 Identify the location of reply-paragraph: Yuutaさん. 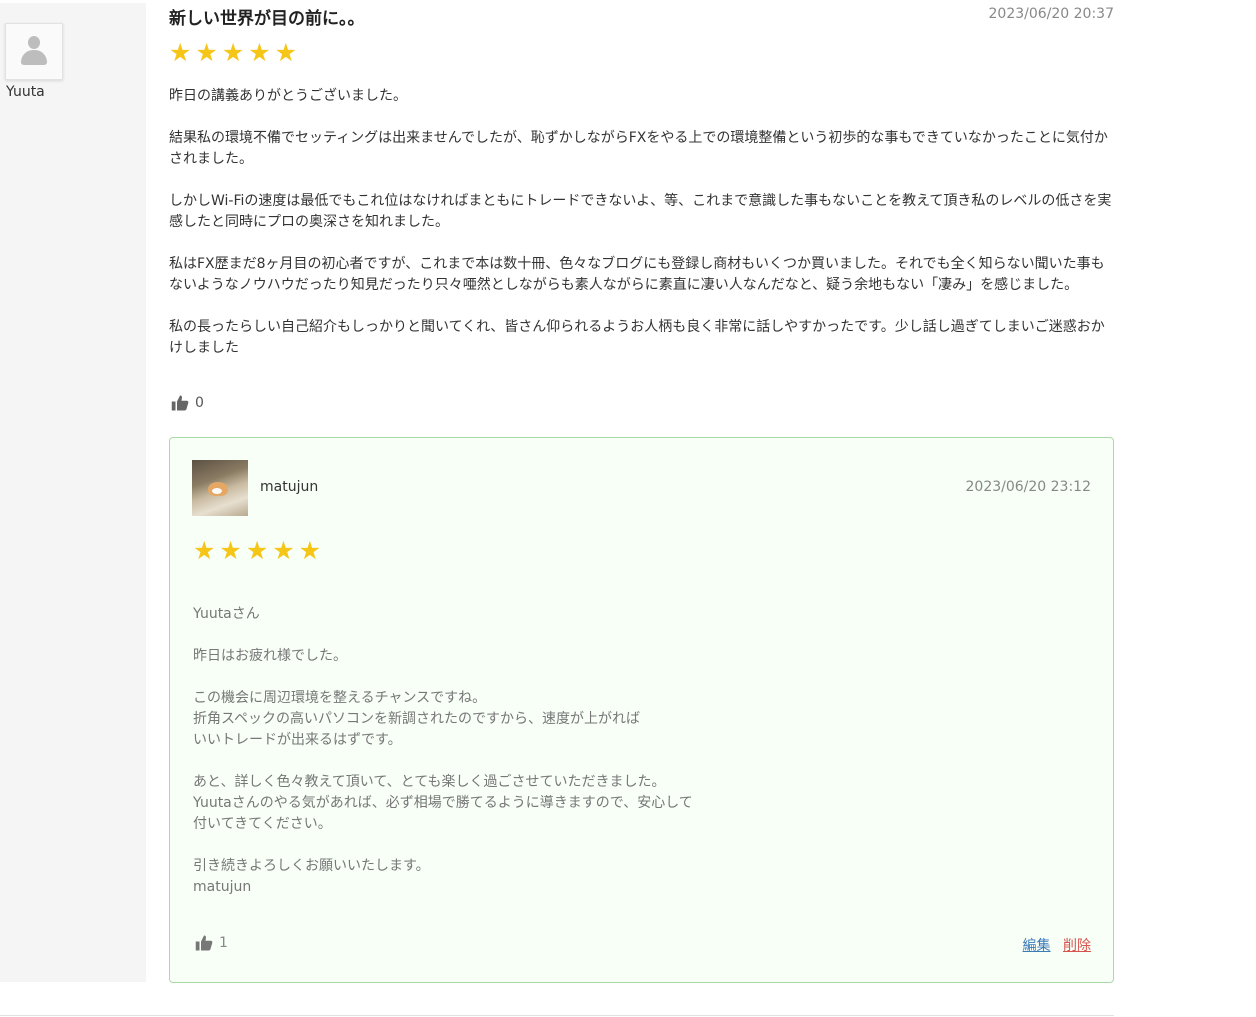
(633, 614).